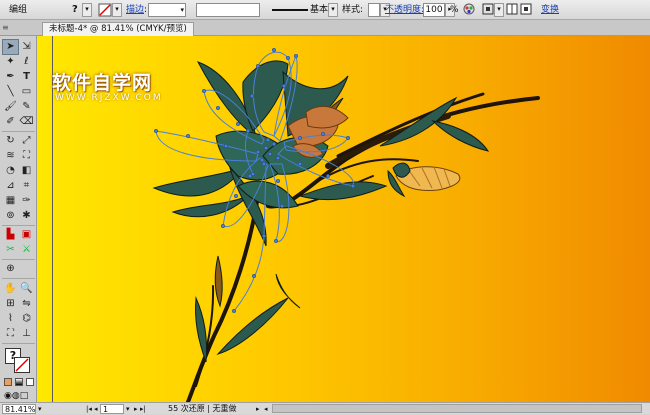 The image size is (650, 415). What do you see at coordinates (136, 409) in the screenshot?
I see `next-page-icon: ▸` at bounding box center [136, 409].